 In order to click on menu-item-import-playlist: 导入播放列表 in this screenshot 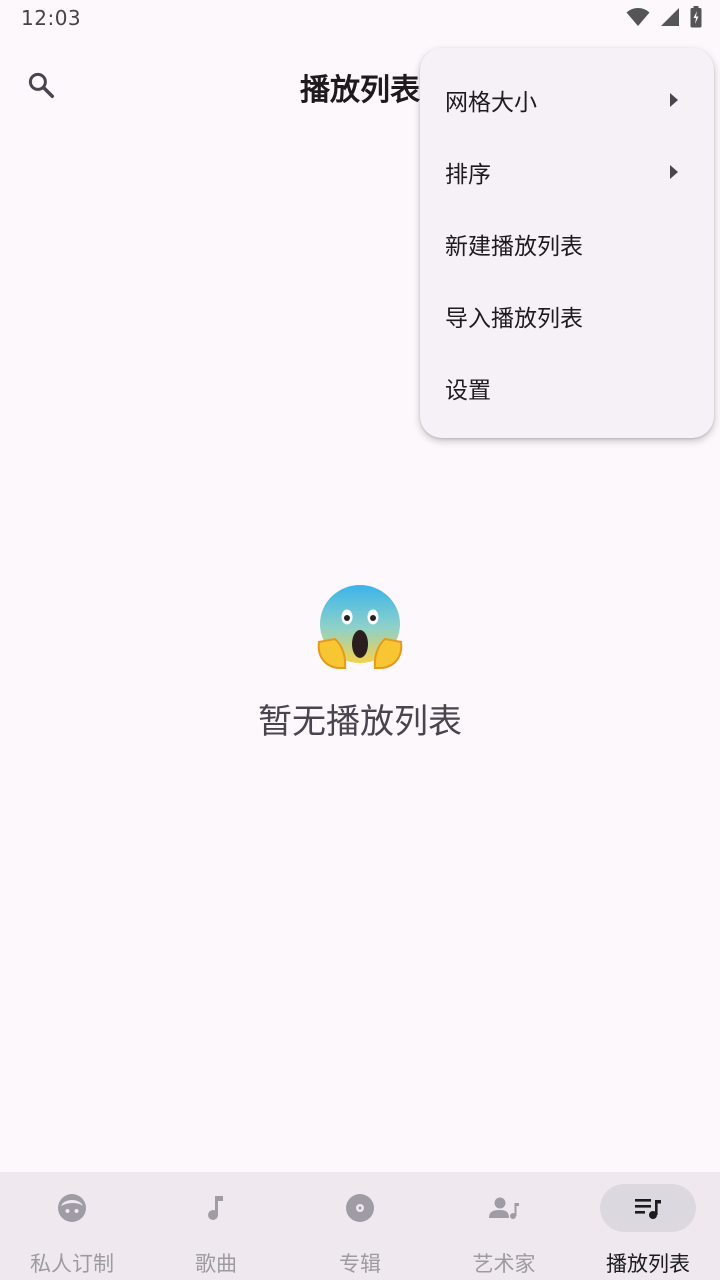, I will do `click(567, 316)`.